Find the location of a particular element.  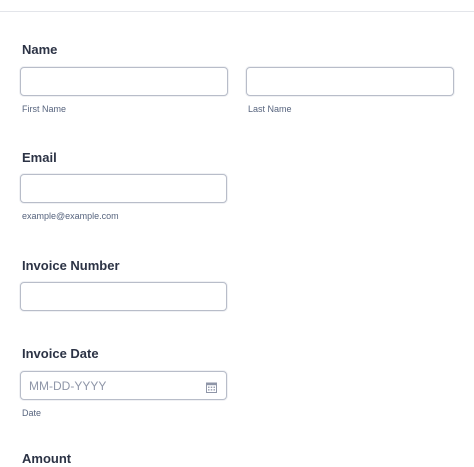

last-name-input is located at coordinates (350, 81).